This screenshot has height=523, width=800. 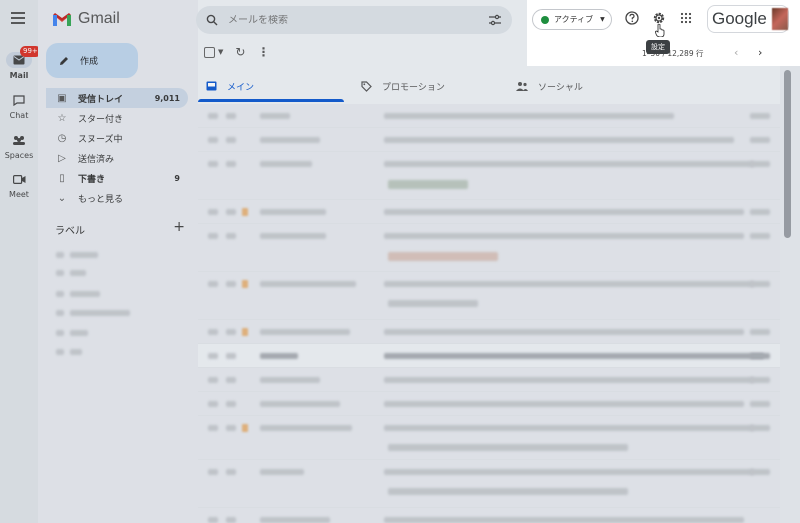 What do you see at coordinates (62, 178) in the screenshot?
I see `draft-icon: ▯` at bounding box center [62, 178].